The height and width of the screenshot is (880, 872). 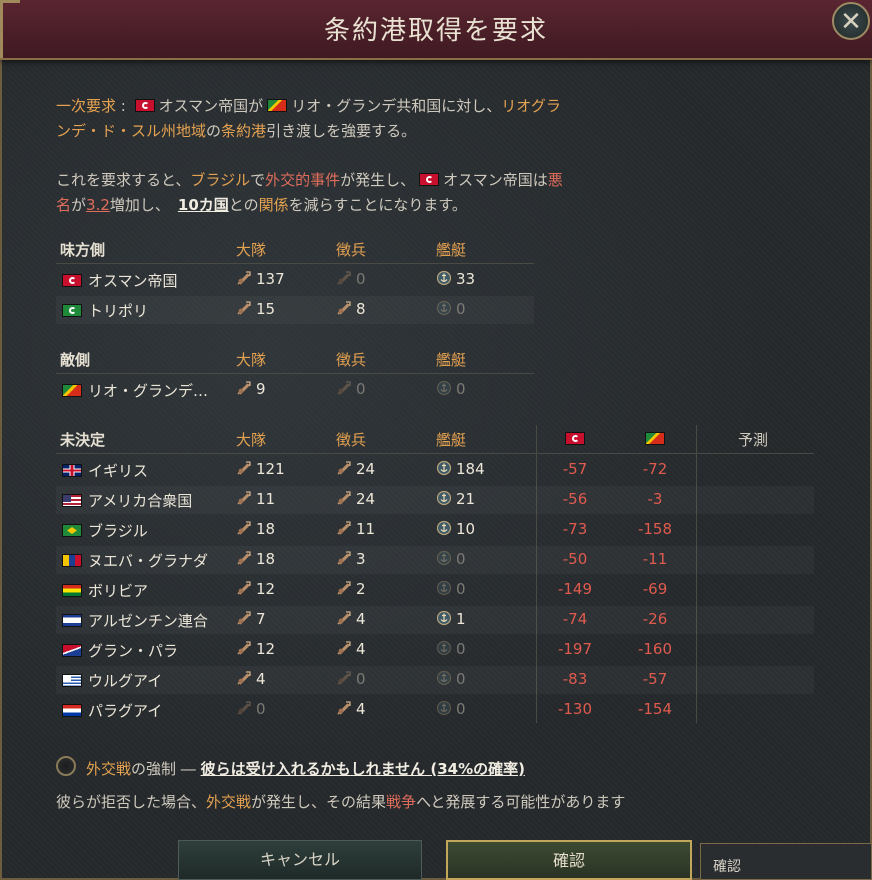 What do you see at coordinates (361, 679) in the screenshot?
I see `conscripts-value: 0` at bounding box center [361, 679].